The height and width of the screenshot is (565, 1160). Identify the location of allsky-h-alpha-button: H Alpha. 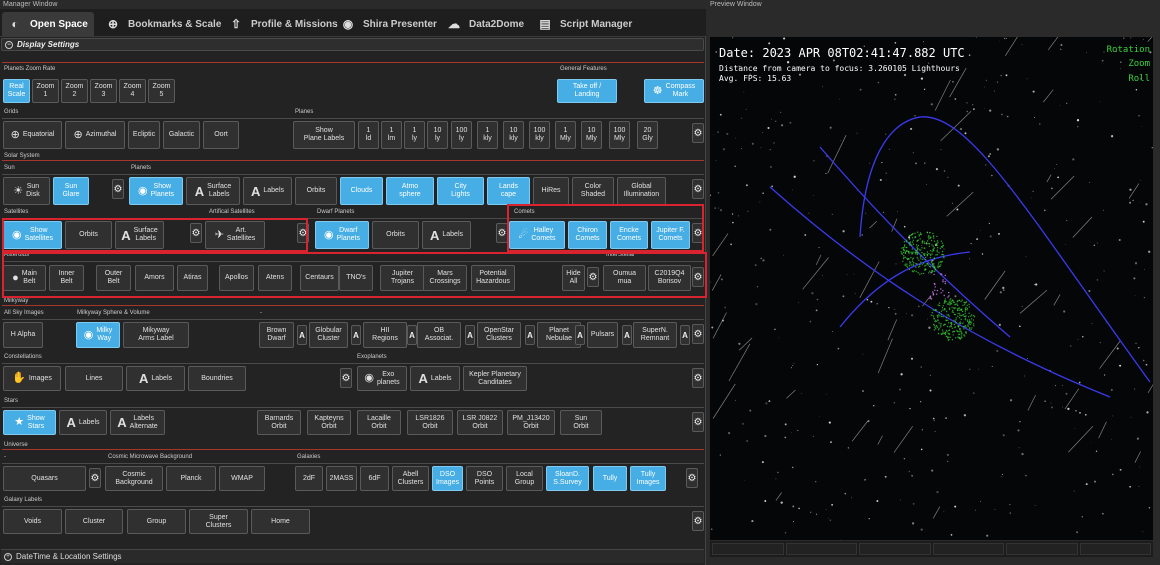
(23, 335).